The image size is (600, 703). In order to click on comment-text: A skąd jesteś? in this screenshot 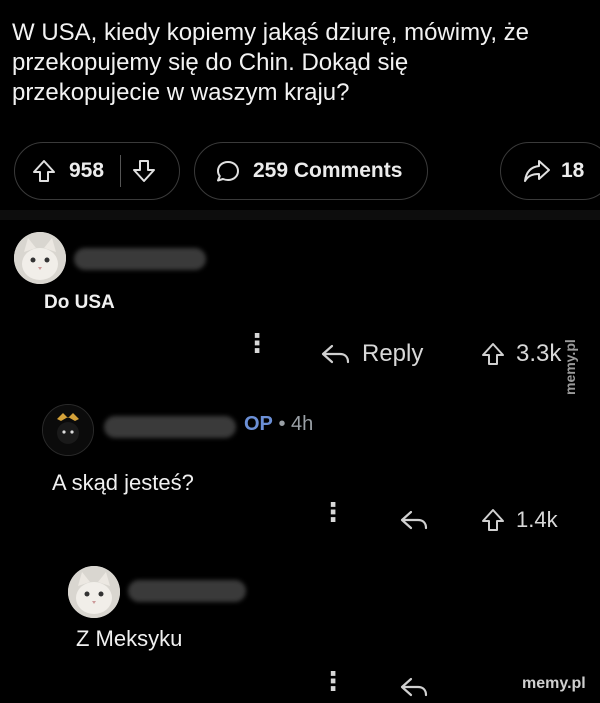, I will do `click(123, 482)`.